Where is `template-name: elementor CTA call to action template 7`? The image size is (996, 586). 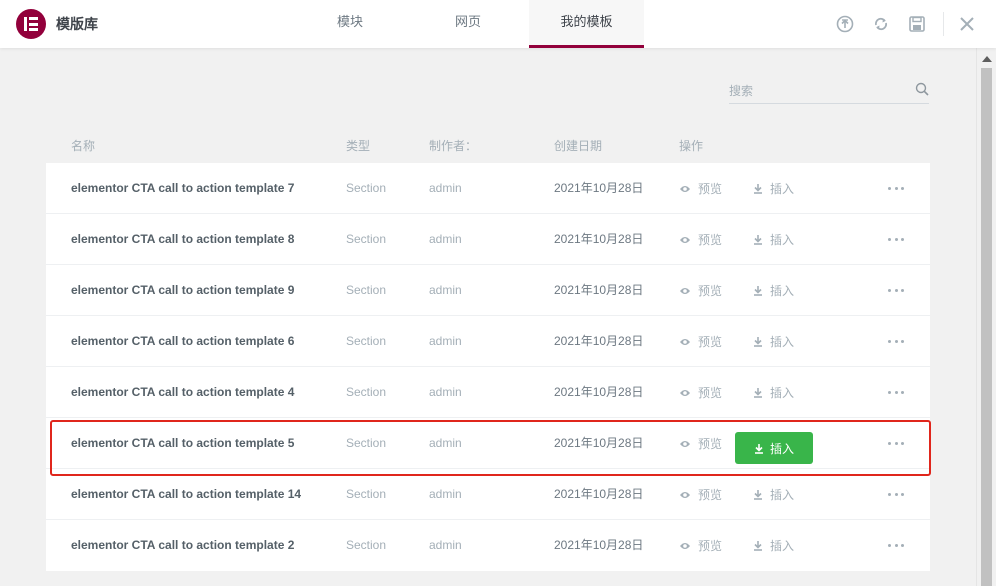 template-name: elementor CTA call to action template 7 is located at coordinates (183, 188).